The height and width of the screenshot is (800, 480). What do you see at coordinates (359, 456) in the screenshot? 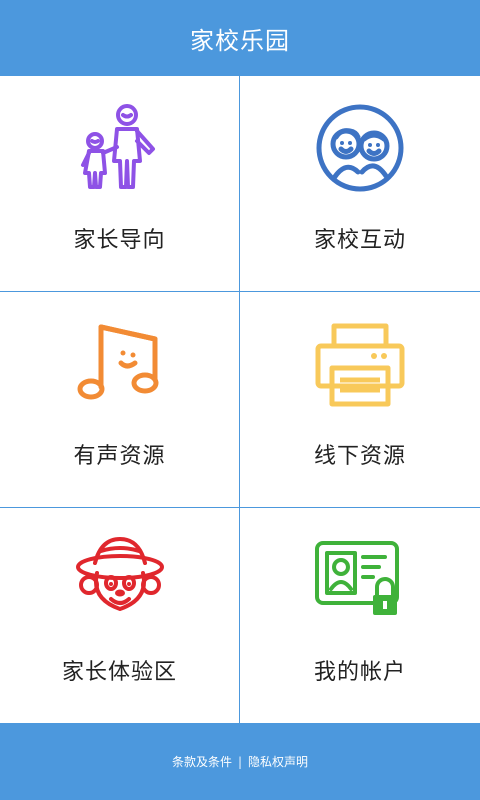
I see `menu-item-label: 线下资源` at bounding box center [359, 456].